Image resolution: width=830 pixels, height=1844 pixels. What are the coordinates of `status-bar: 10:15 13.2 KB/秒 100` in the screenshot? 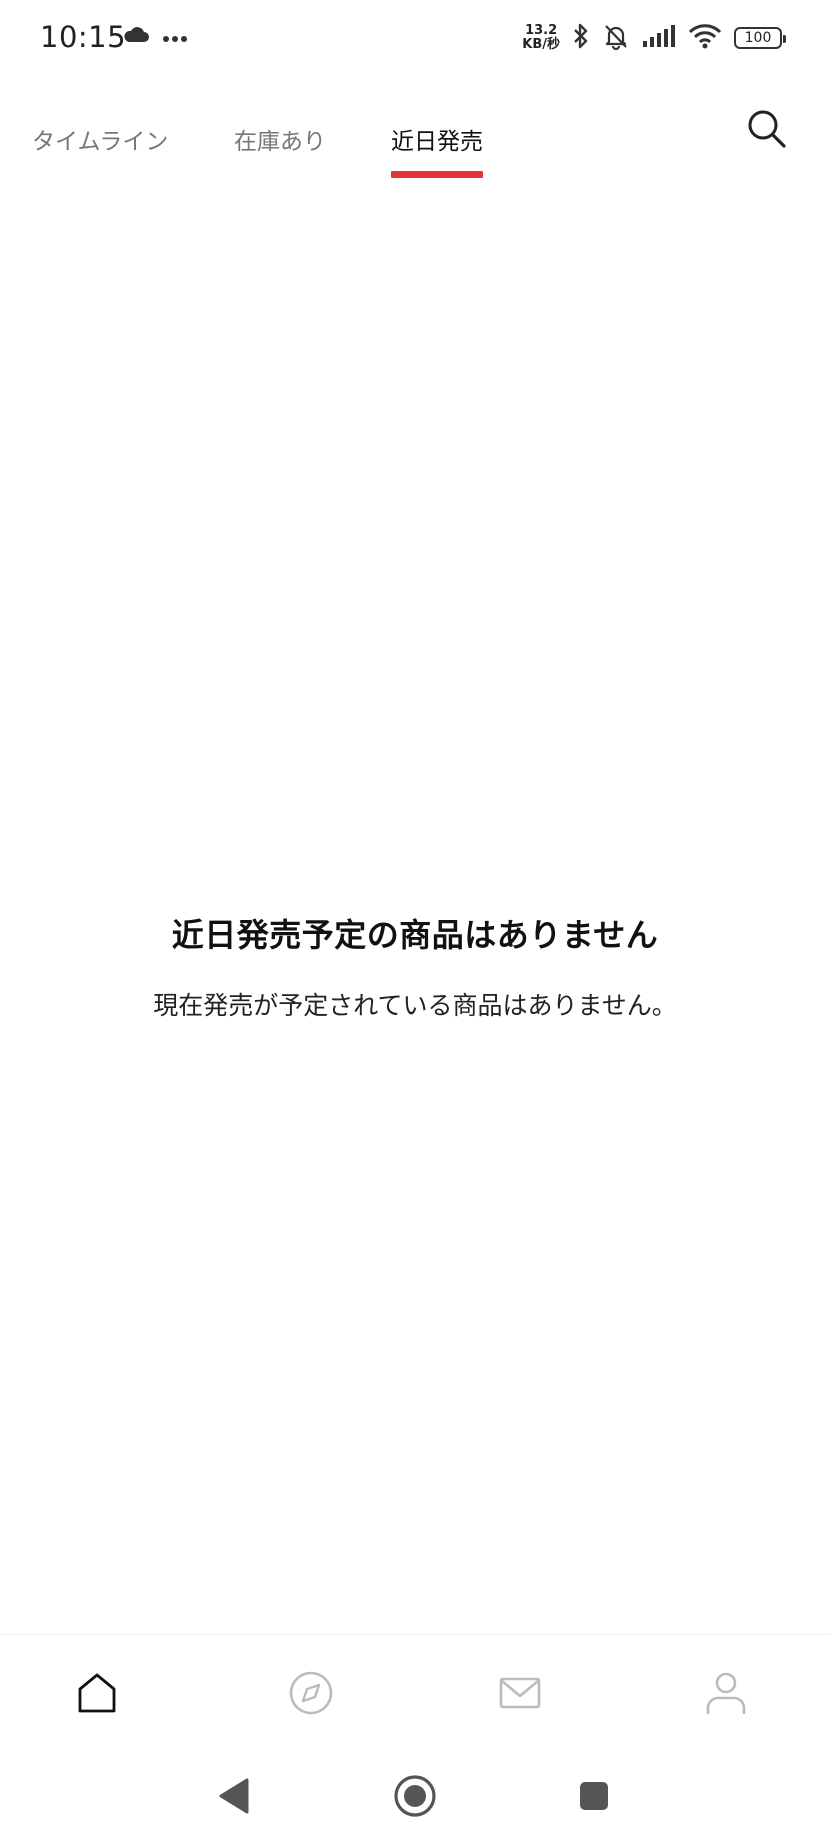 It's located at (415, 40).